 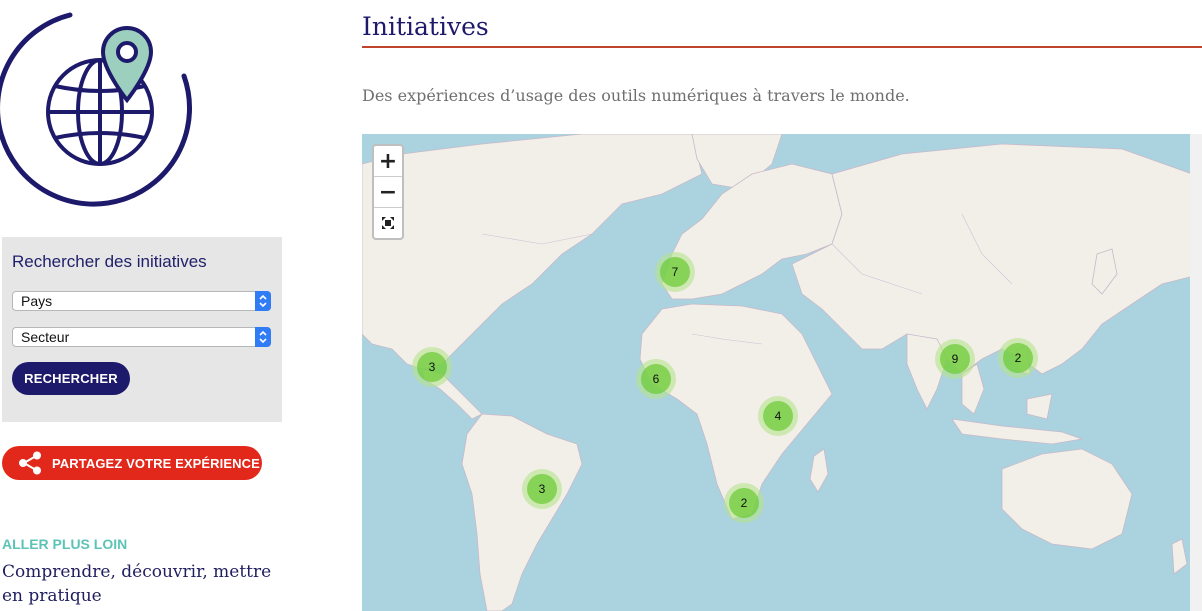 What do you see at coordinates (388, 161) in the screenshot?
I see `zoom-in-button: +` at bounding box center [388, 161].